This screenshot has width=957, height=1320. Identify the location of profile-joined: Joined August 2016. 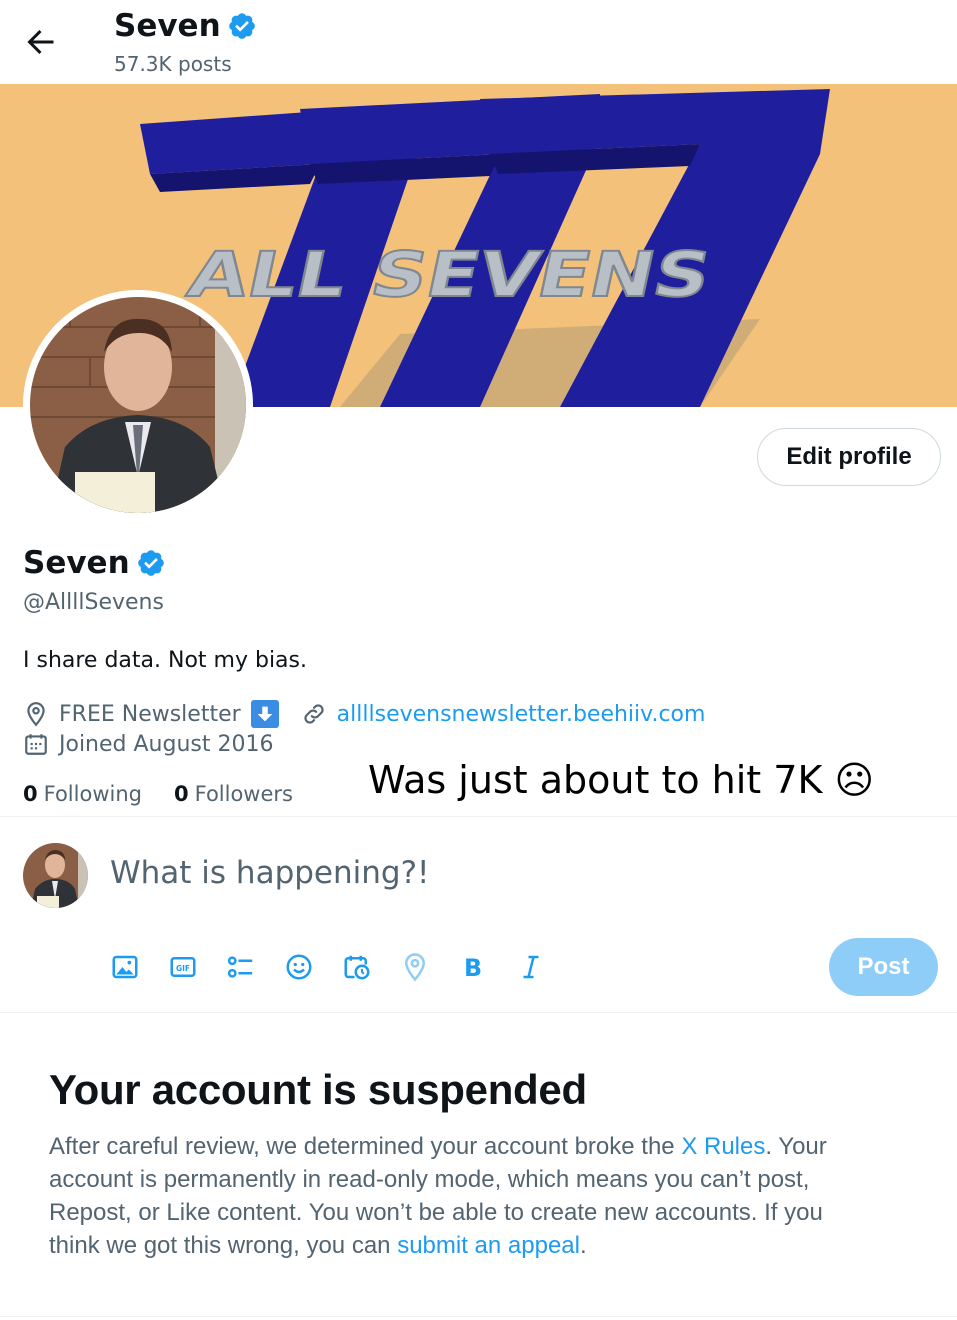
(166, 744).